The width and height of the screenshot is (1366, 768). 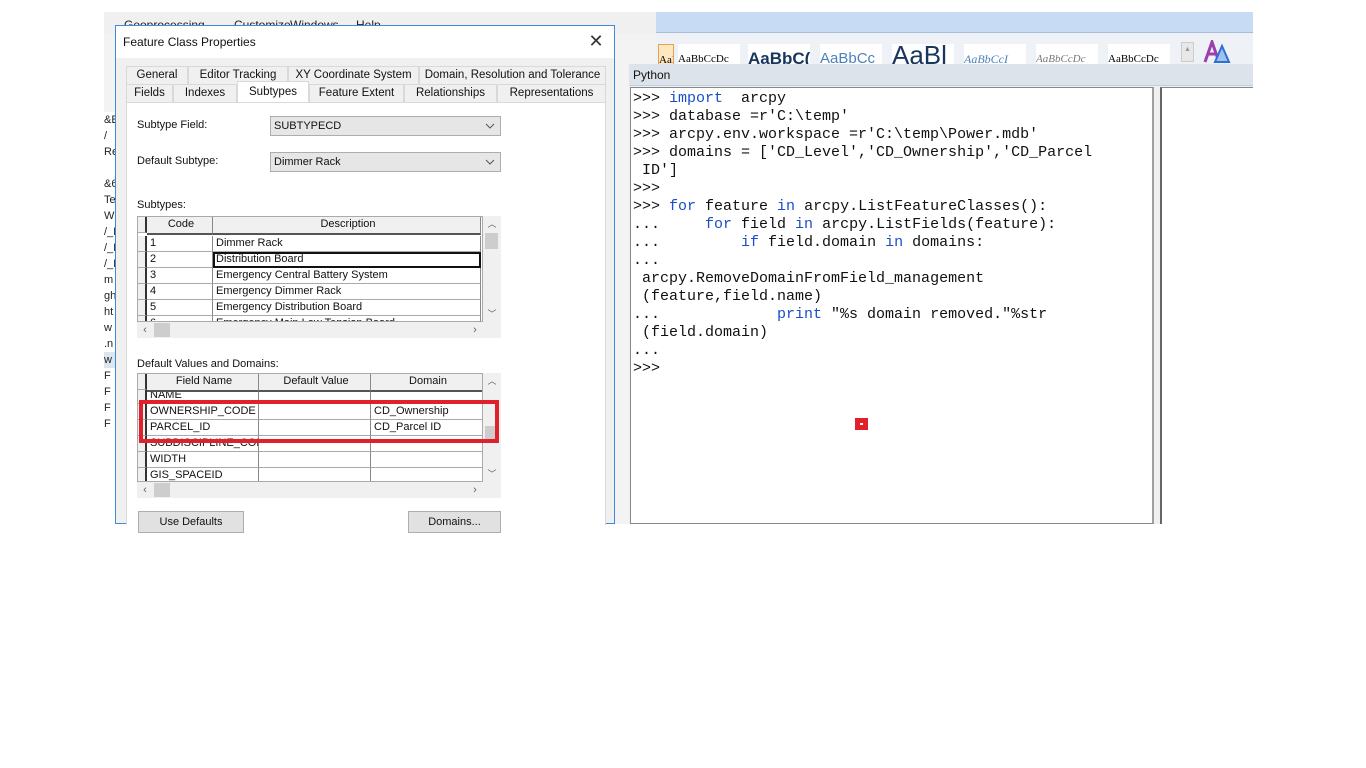 I want to click on domain-row: GIS_SPACEID, so click(x=310, y=474).